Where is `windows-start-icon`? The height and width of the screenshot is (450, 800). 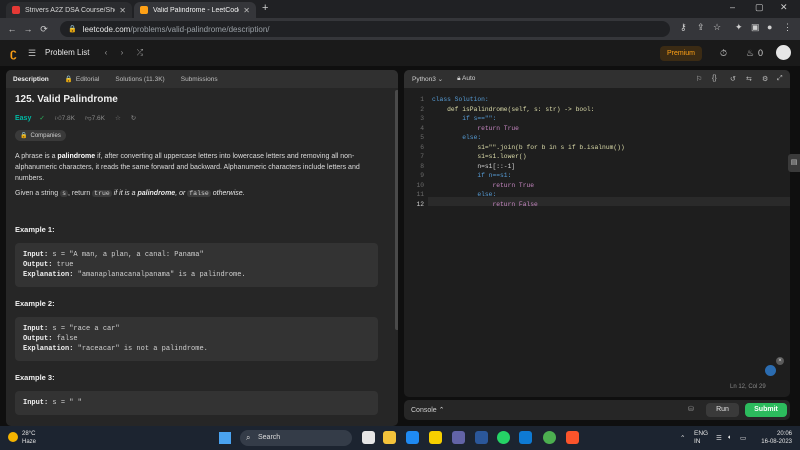 windows-start-icon is located at coordinates (225, 438).